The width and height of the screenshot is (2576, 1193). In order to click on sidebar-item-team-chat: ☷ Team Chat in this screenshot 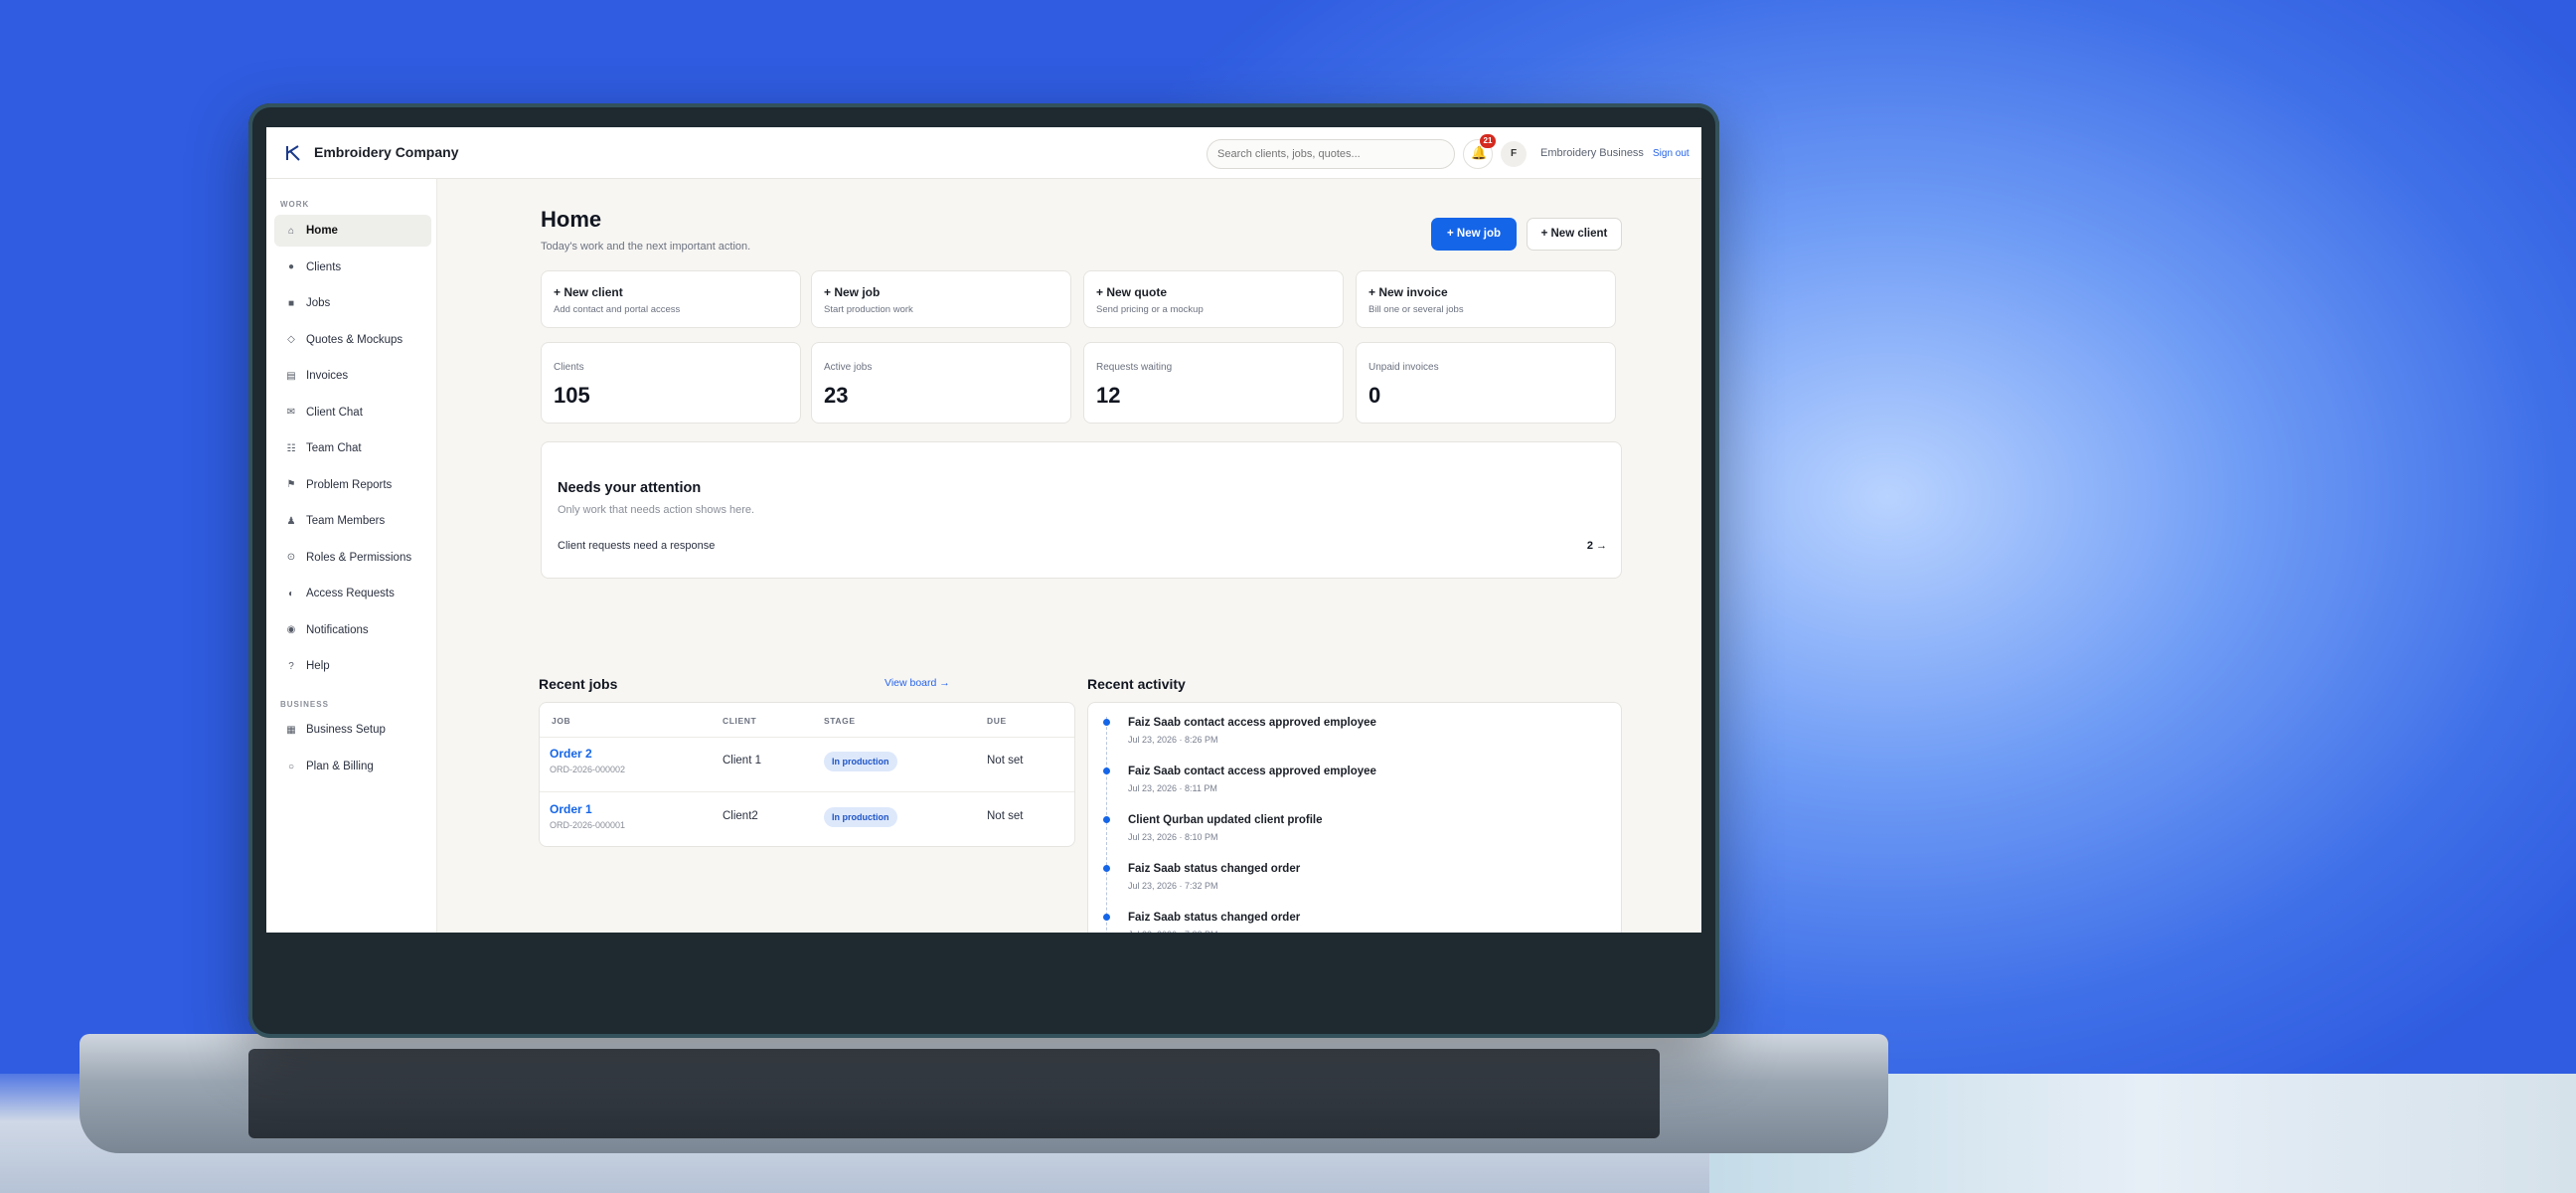, I will do `click(352, 448)`.